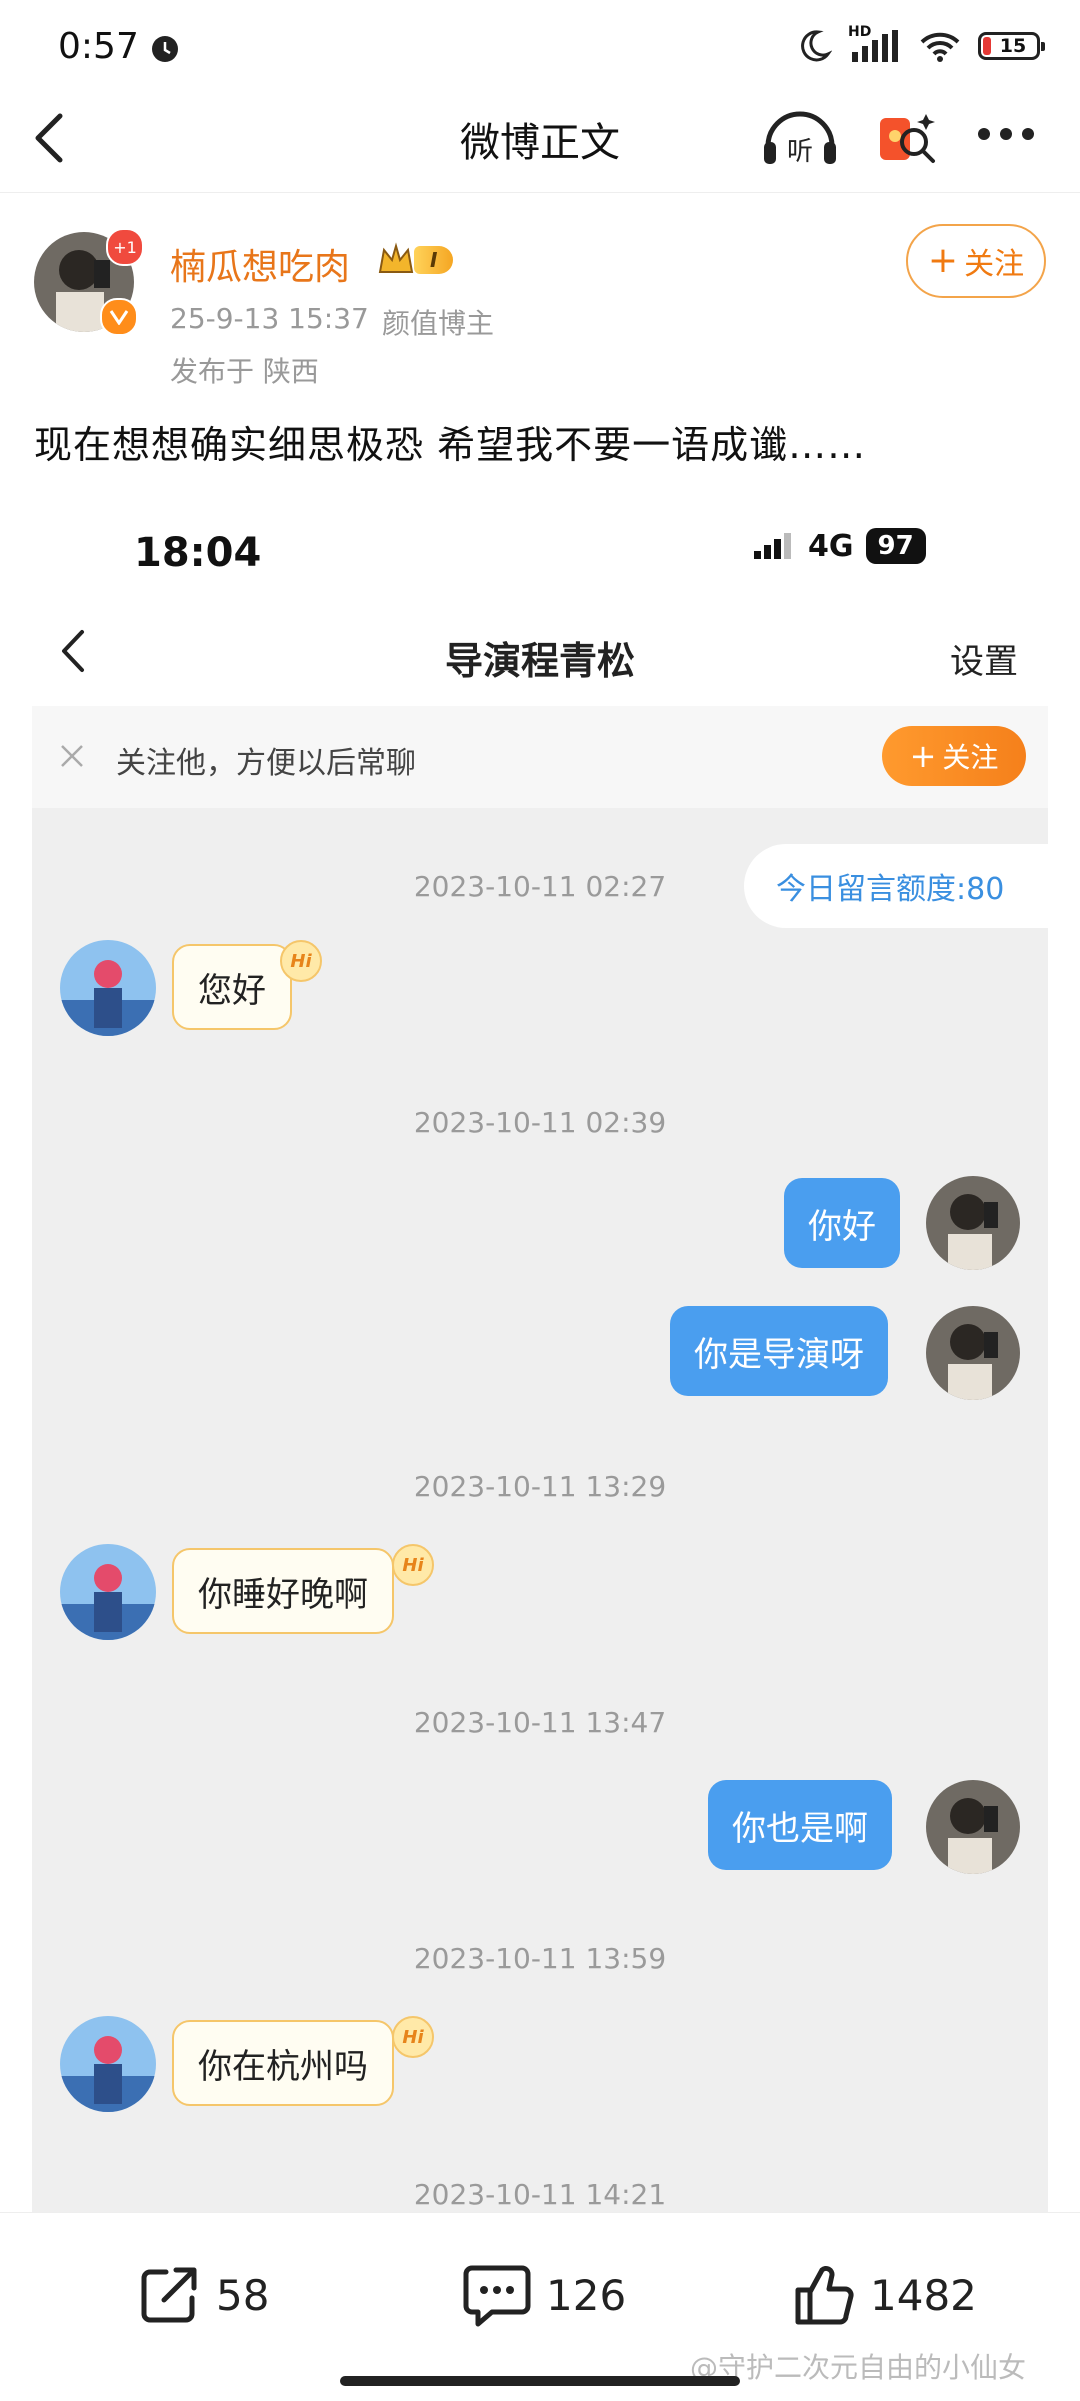 This screenshot has height=2401, width=1080. Describe the element at coordinates (539, 661) in the screenshot. I see `chat-title: 导演程青松` at that location.